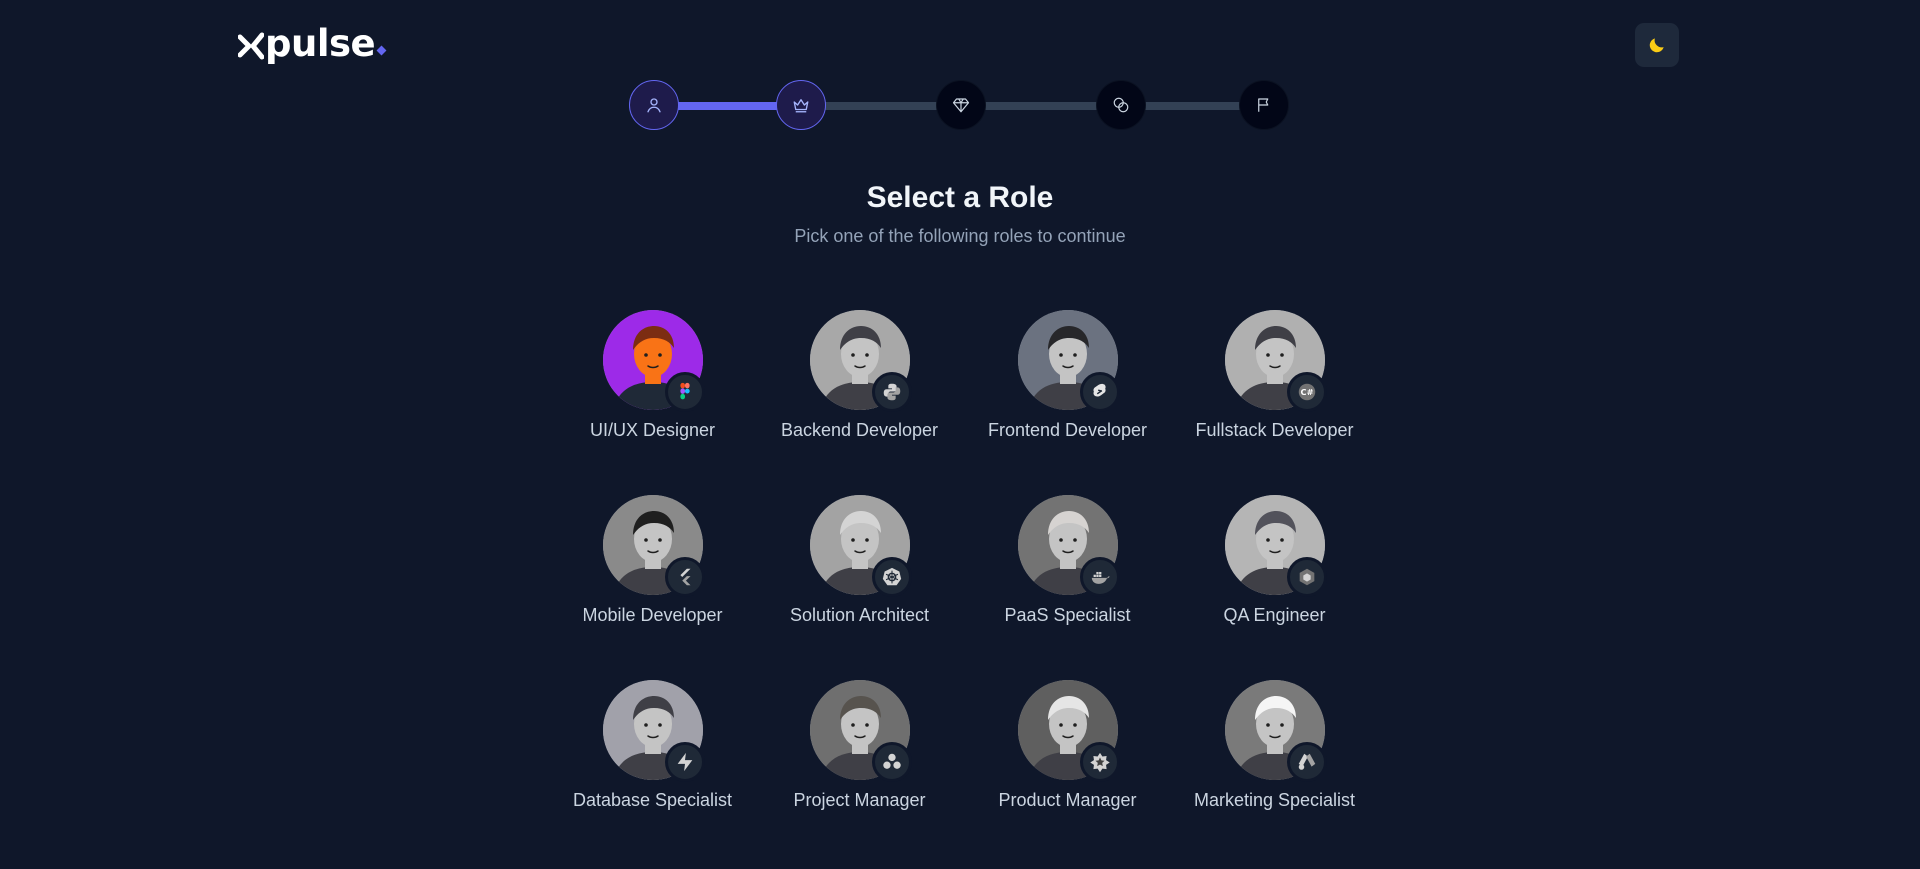  I want to click on role-label: Backend Developer, so click(859, 430).